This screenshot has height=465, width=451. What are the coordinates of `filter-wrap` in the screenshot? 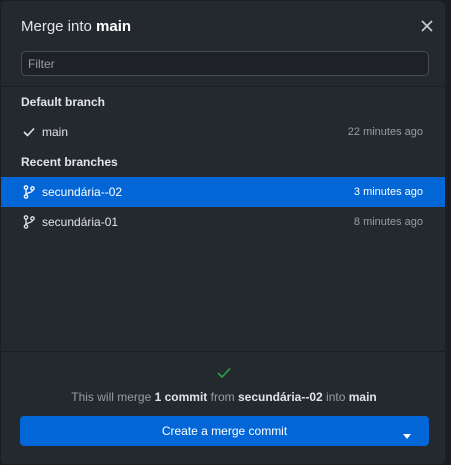 It's located at (223, 63).